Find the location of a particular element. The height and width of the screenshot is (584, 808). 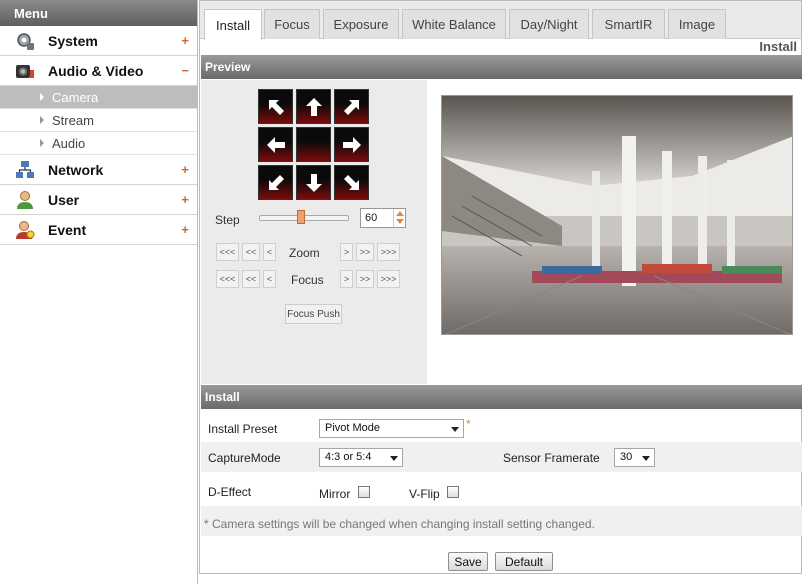

ptz-right-button is located at coordinates (351, 144).